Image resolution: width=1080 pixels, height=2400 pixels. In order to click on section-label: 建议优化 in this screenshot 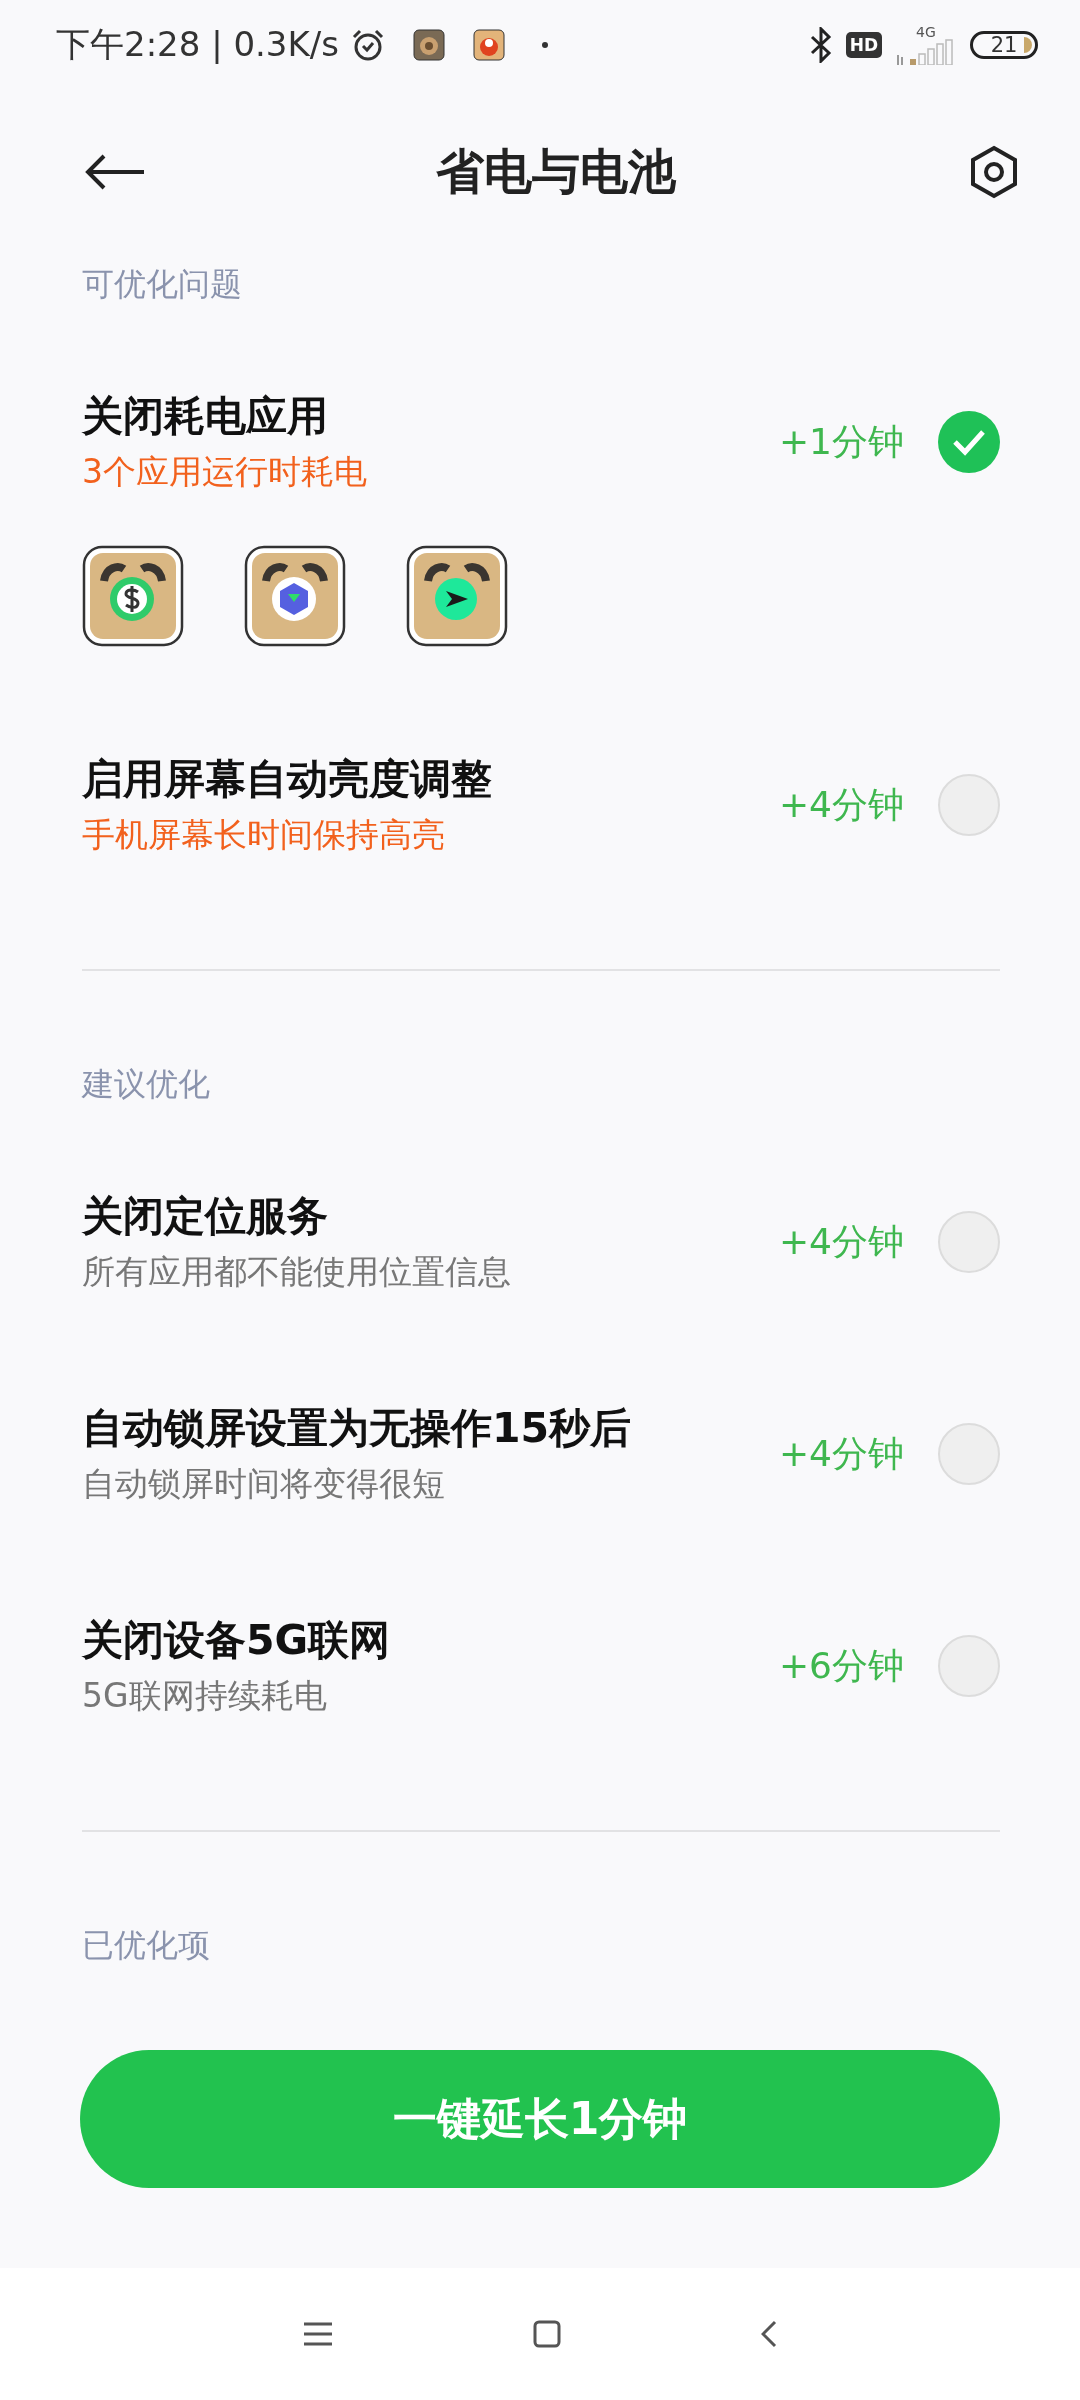, I will do `click(146, 1084)`.